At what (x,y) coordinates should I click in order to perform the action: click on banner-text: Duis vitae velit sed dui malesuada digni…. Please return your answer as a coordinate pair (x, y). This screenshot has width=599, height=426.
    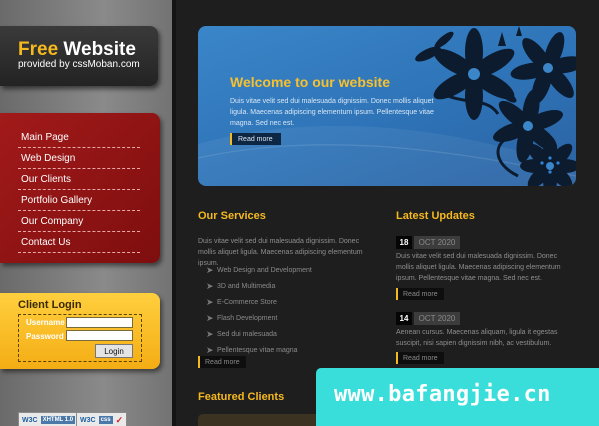
    Looking at the image, I should click on (332, 112).